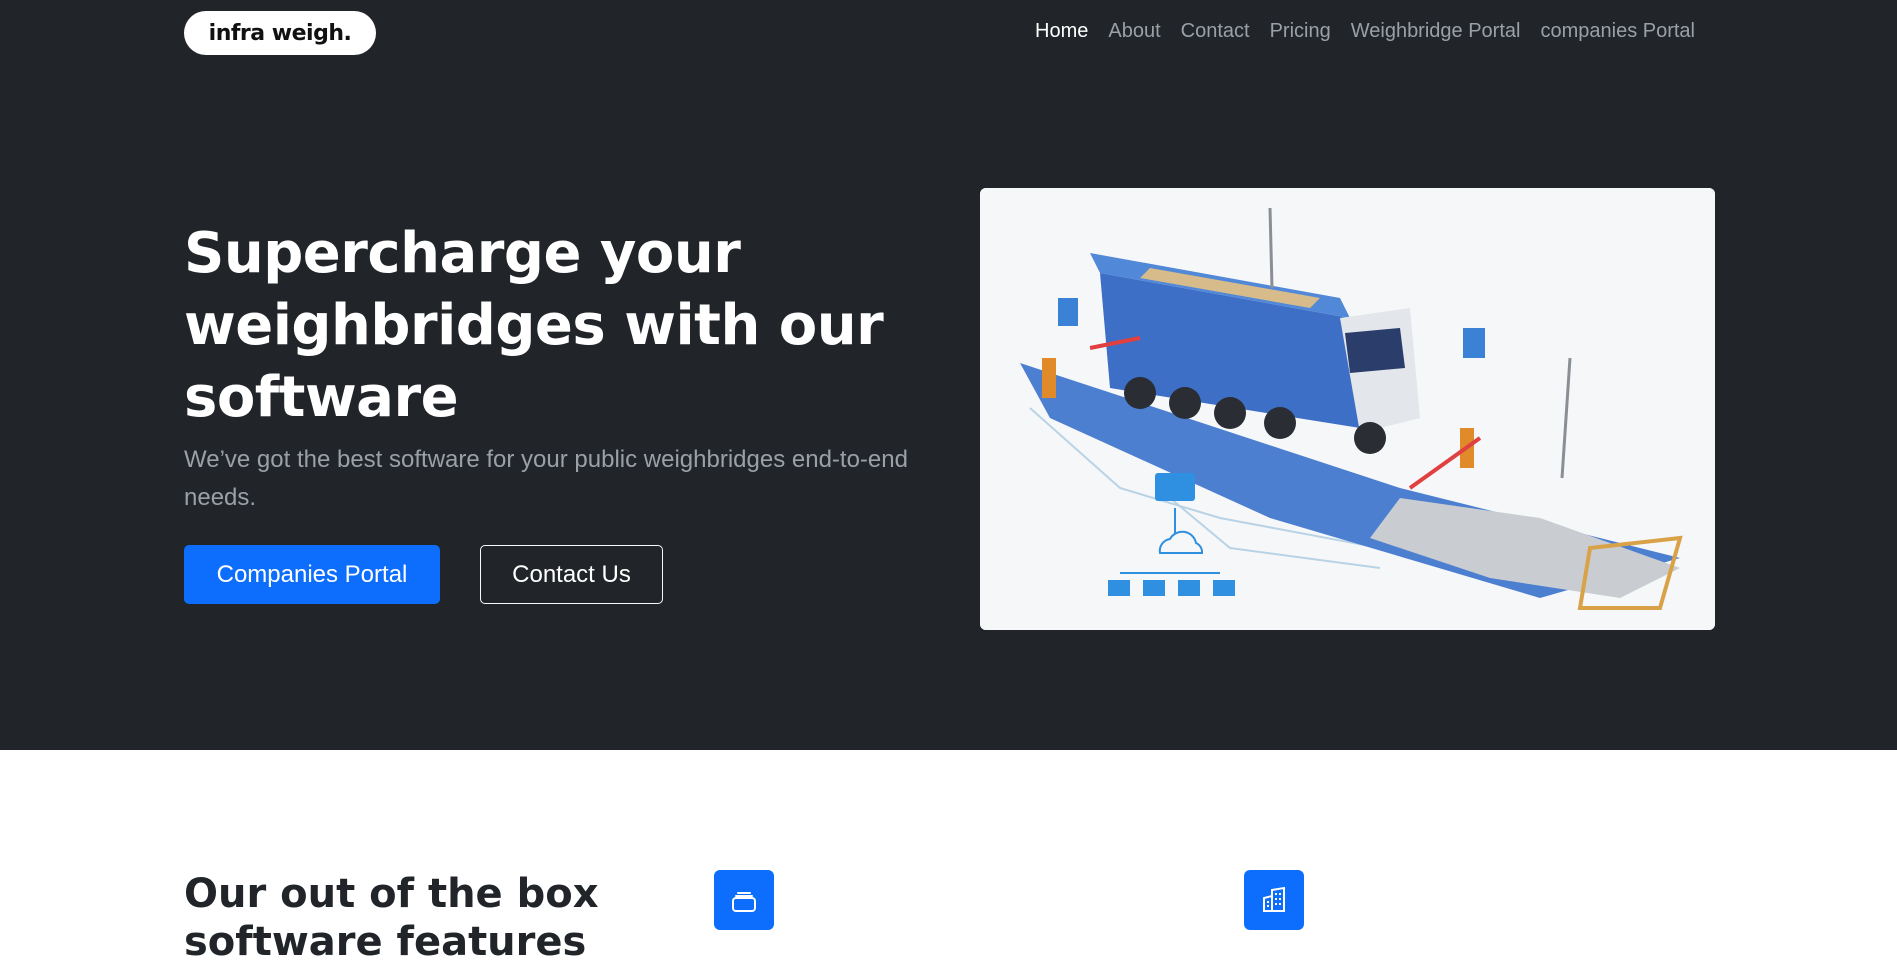 The width and height of the screenshot is (1897, 966). Describe the element at coordinates (571, 574) in the screenshot. I see `contact-us-button: Contact Us` at that location.